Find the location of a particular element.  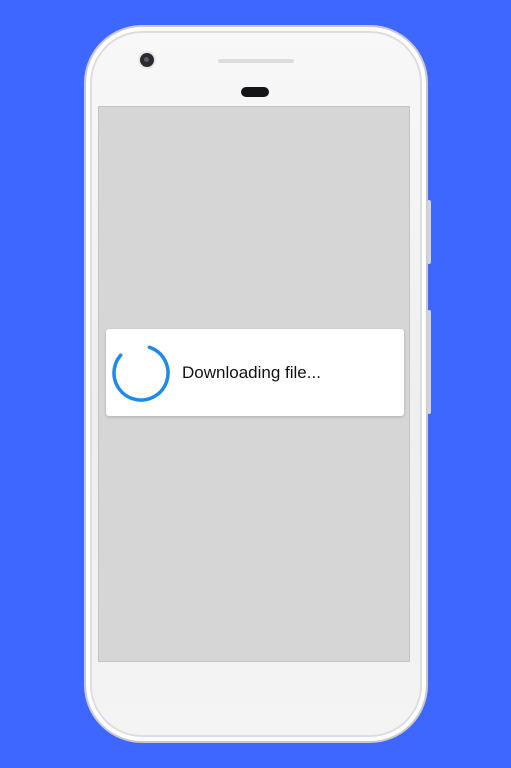

front-camera-icon is located at coordinates (147, 60).